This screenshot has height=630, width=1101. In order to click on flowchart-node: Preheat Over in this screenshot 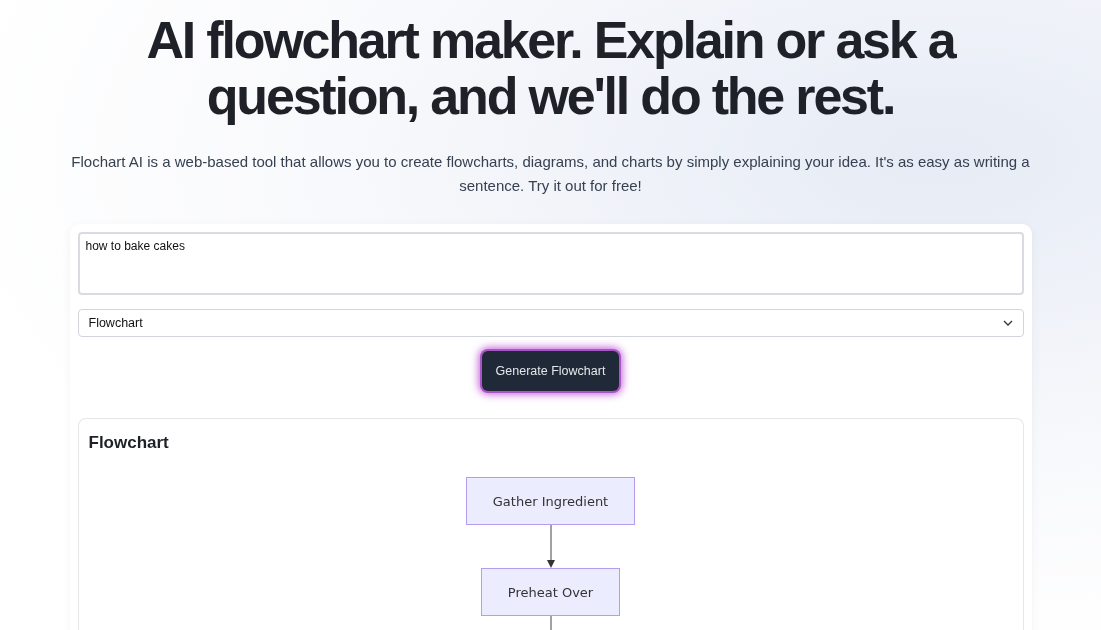, I will do `click(550, 592)`.